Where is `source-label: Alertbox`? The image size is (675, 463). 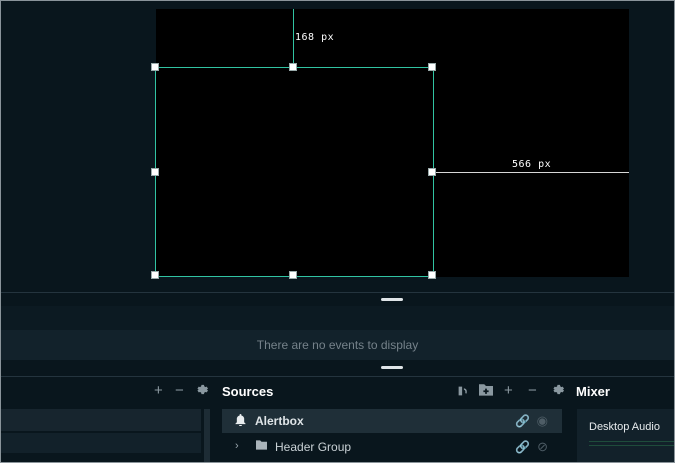
source-label: Alertbox is located at coordinates (279, 421).